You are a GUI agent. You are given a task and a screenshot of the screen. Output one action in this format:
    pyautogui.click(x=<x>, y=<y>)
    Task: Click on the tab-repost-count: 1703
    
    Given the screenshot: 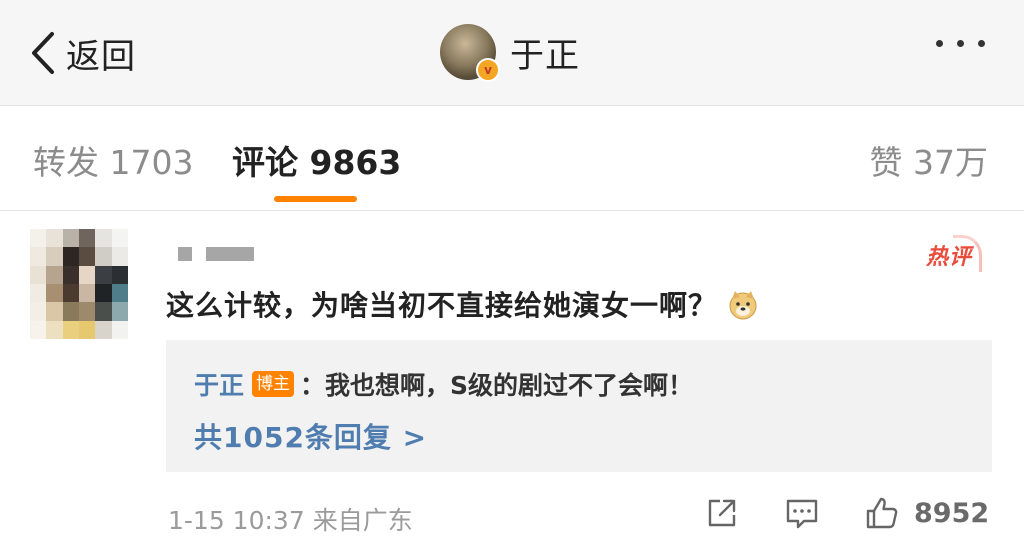 What is the action you would take?
    pyautogui.click(x=151, y=162)
    